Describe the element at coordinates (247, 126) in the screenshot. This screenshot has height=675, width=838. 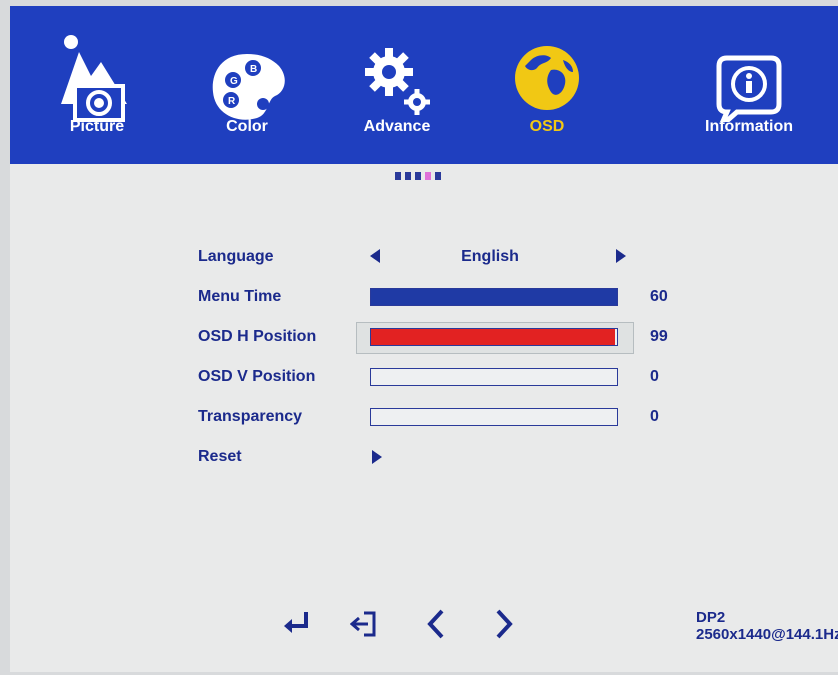
I see `tab-label: Color` at that location.